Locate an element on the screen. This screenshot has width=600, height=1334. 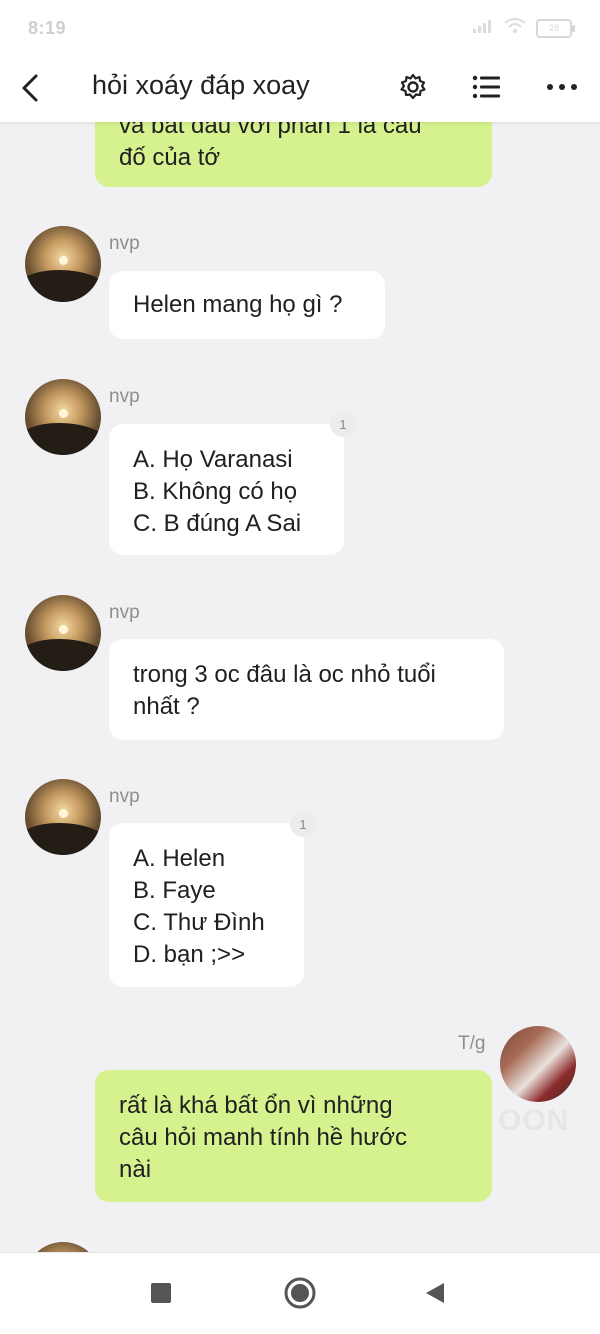
home-button is located at coordinates (300, 1293).